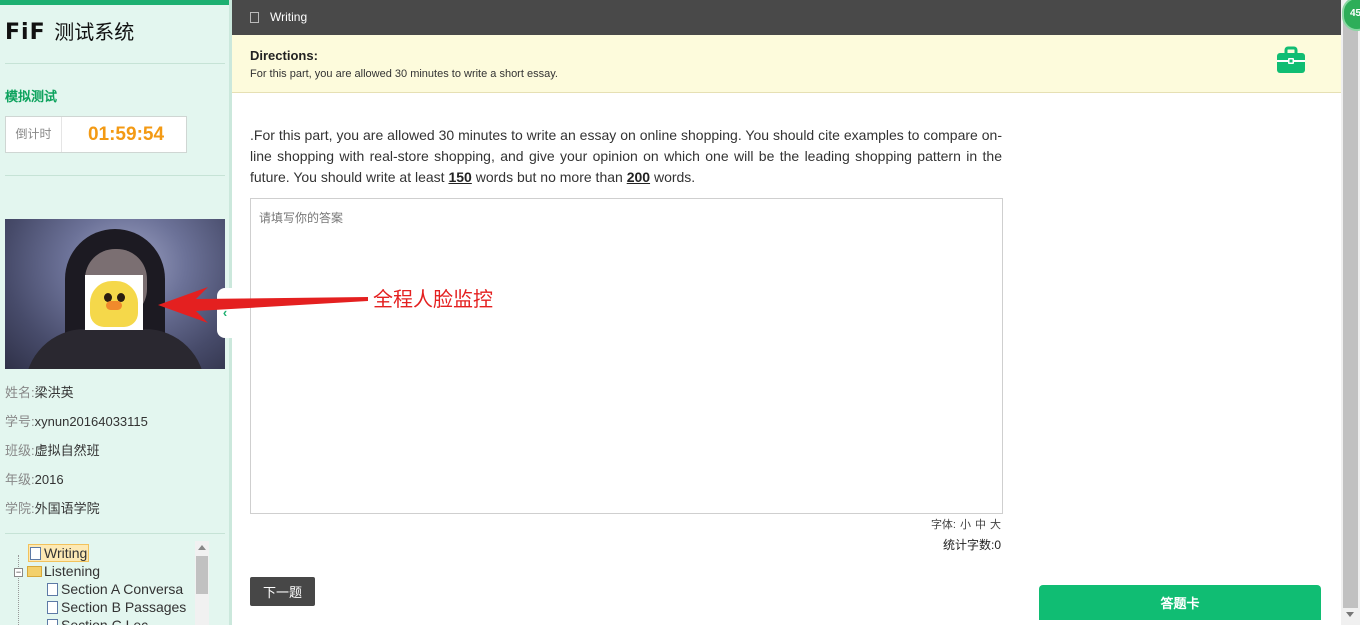  I want to click on logo-system-name: 测试系统, so click(94, 32).